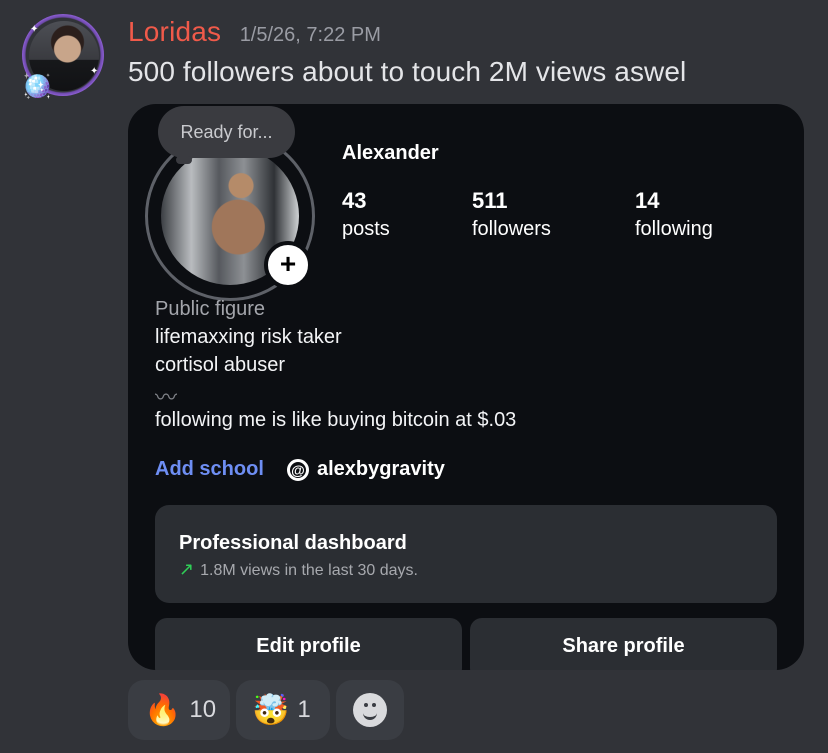 This screenshot has height=753, width=828. I want to click on share-profile-button: Share profile, so click(623, 644).